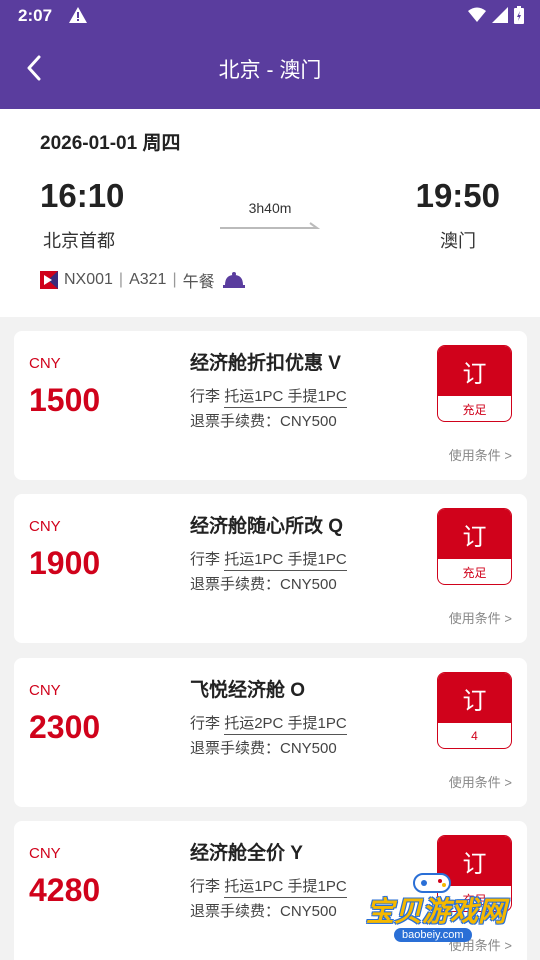 Image resolution: width=540 pixels, height=960 pixels. Describe the element at coordinates (246, 853) in the screenshot. I see `fare-name: 经济舱全价 Y` at that location.